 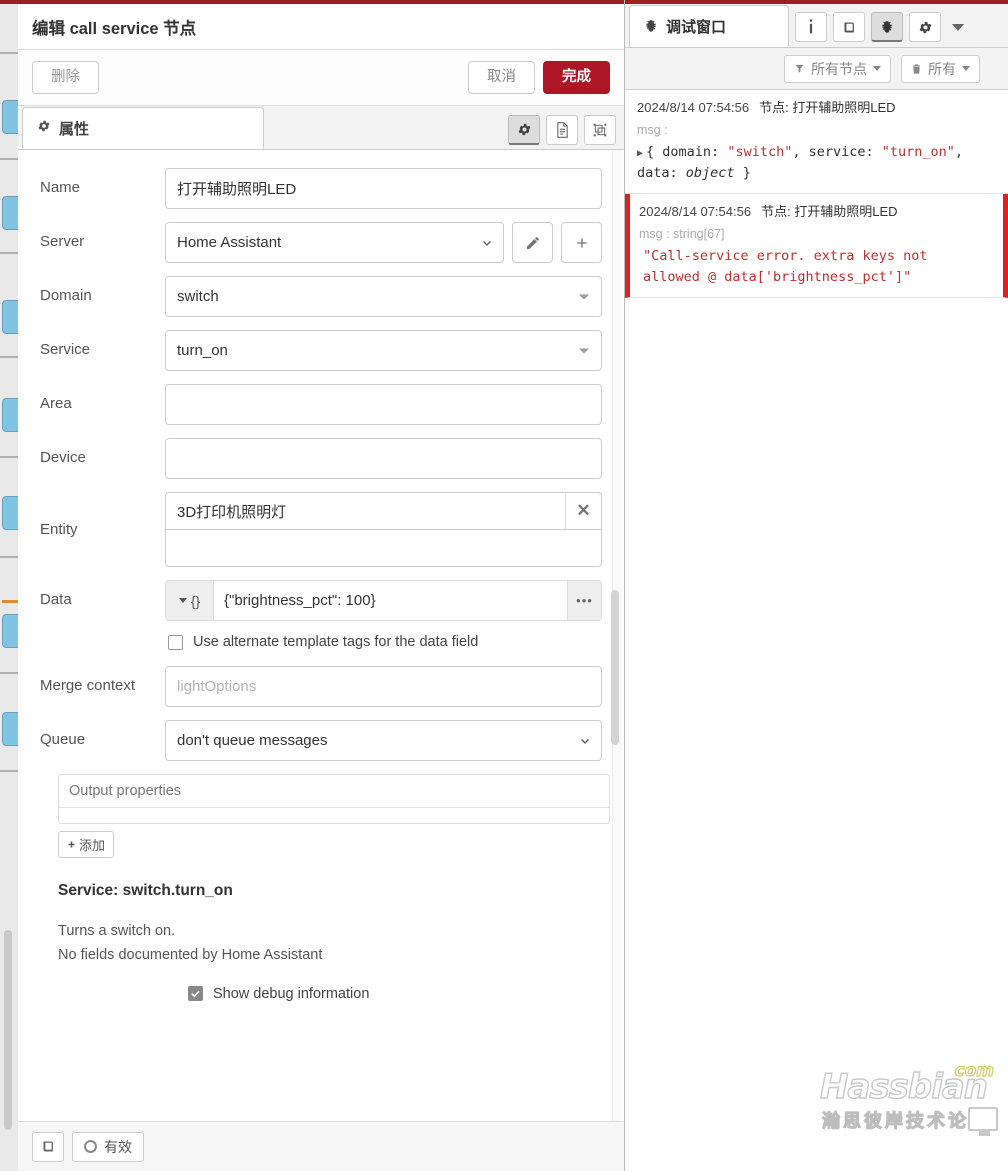 What do you see at coordinates (334, 791) in the screenshot?
I see `output-properties-header: Output properties` at bounding box center [334, 791].